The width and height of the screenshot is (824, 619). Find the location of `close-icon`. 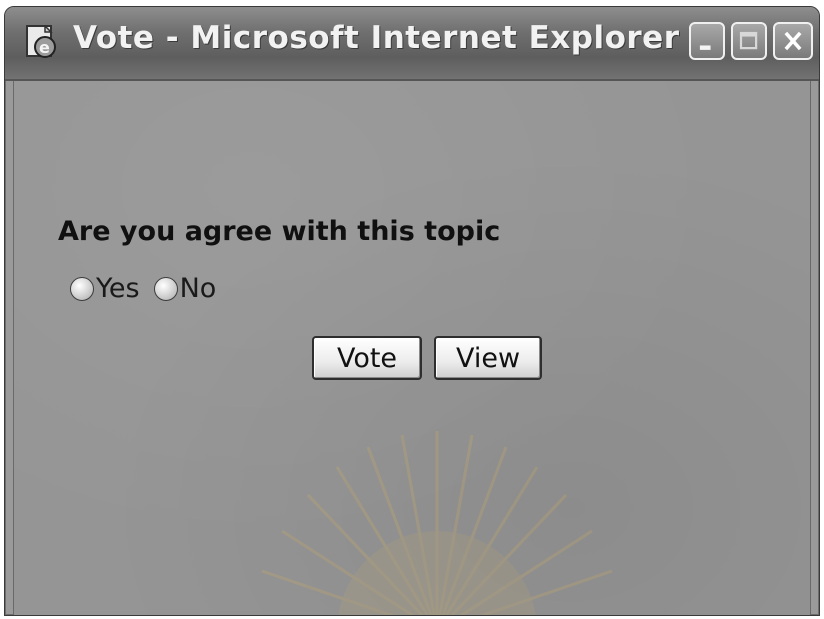

close-icon is located at coordinates (793, 41).